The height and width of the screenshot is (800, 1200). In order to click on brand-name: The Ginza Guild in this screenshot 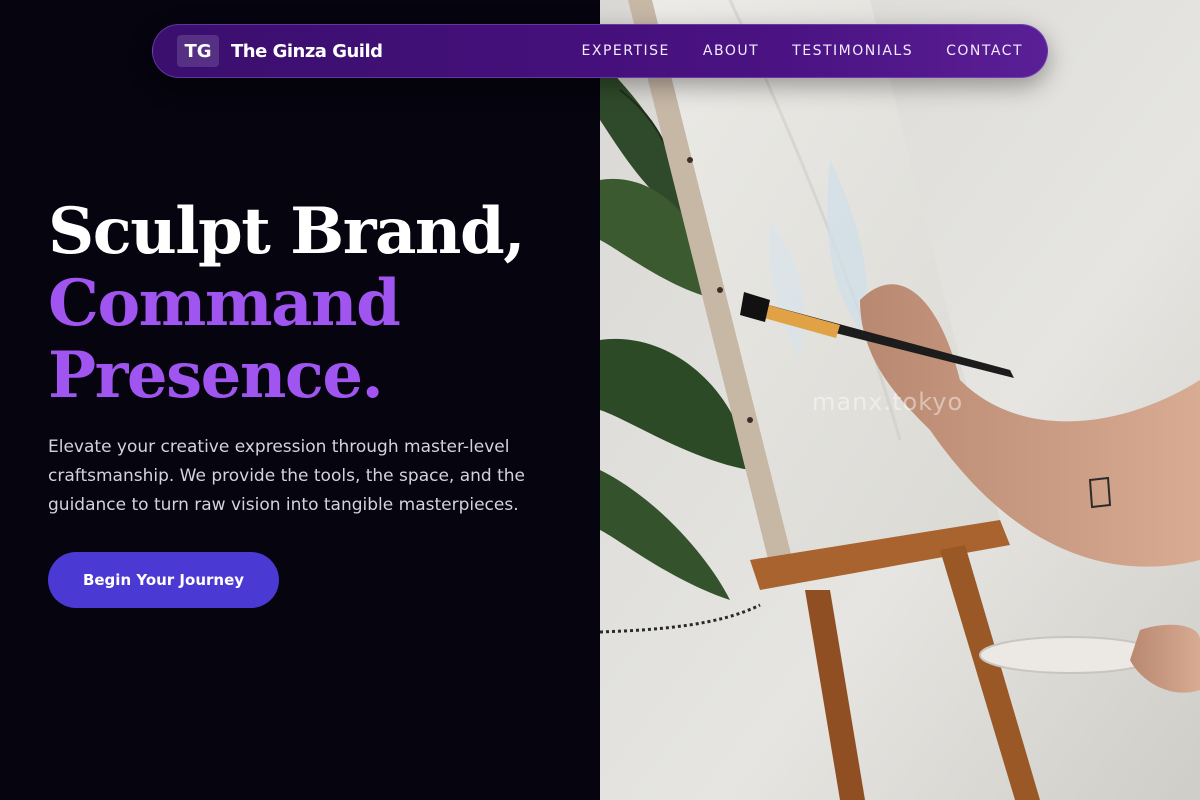, I will do `click(307, 51)`.